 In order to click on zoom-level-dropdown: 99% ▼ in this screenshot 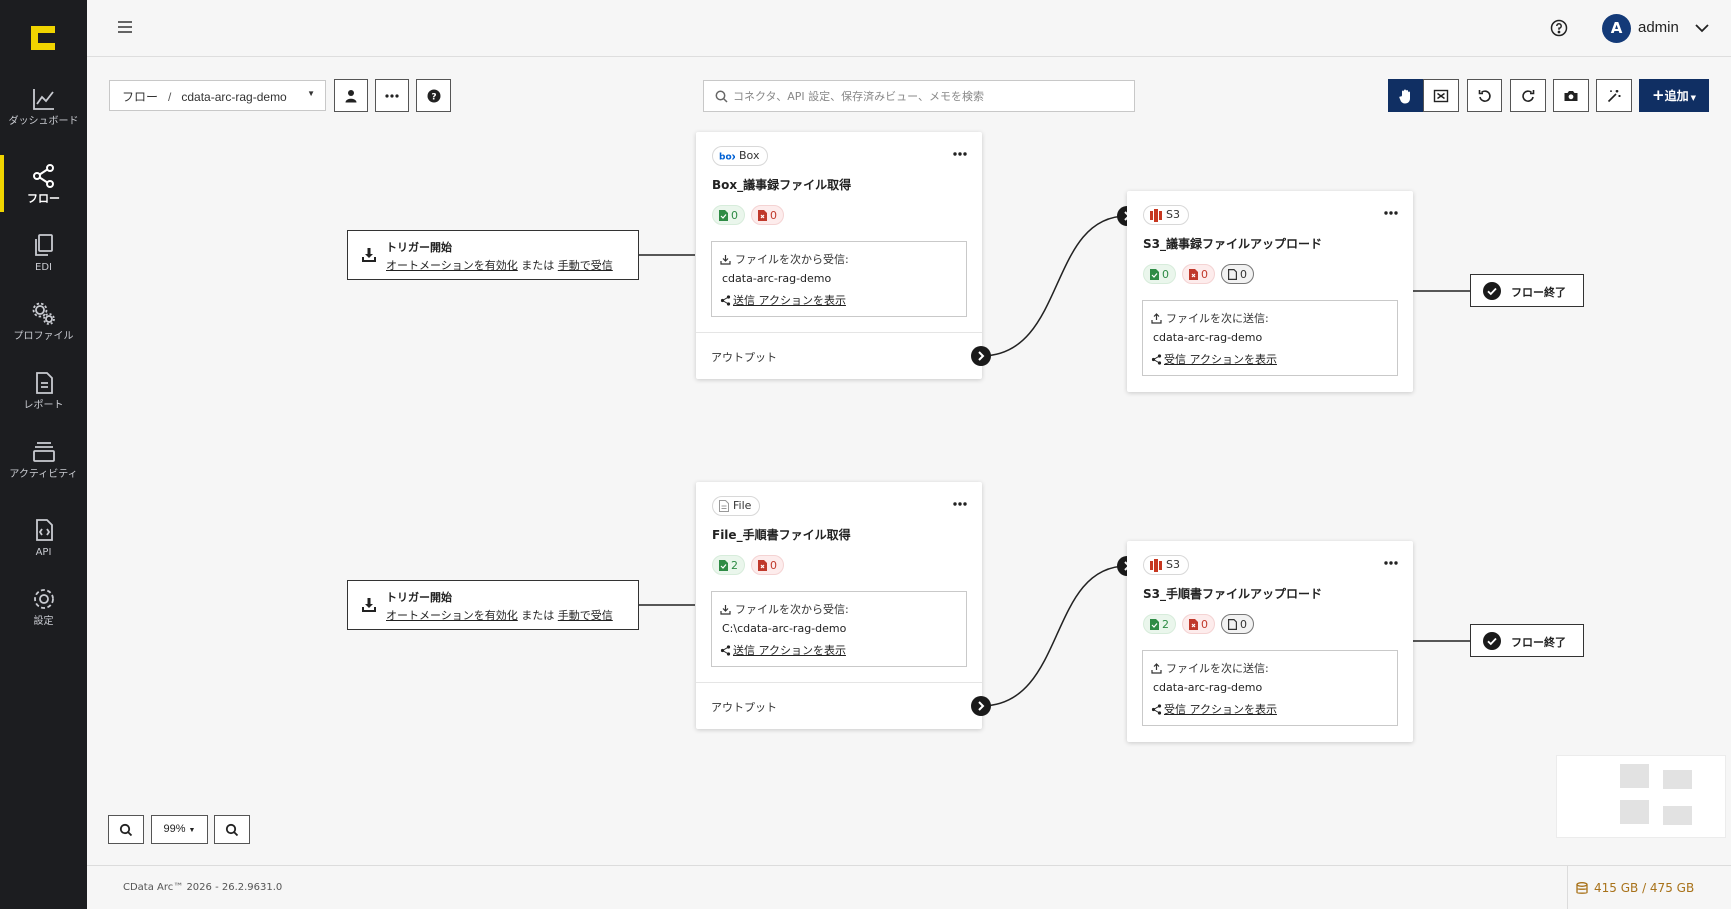, I will do `click(179, 829)`.